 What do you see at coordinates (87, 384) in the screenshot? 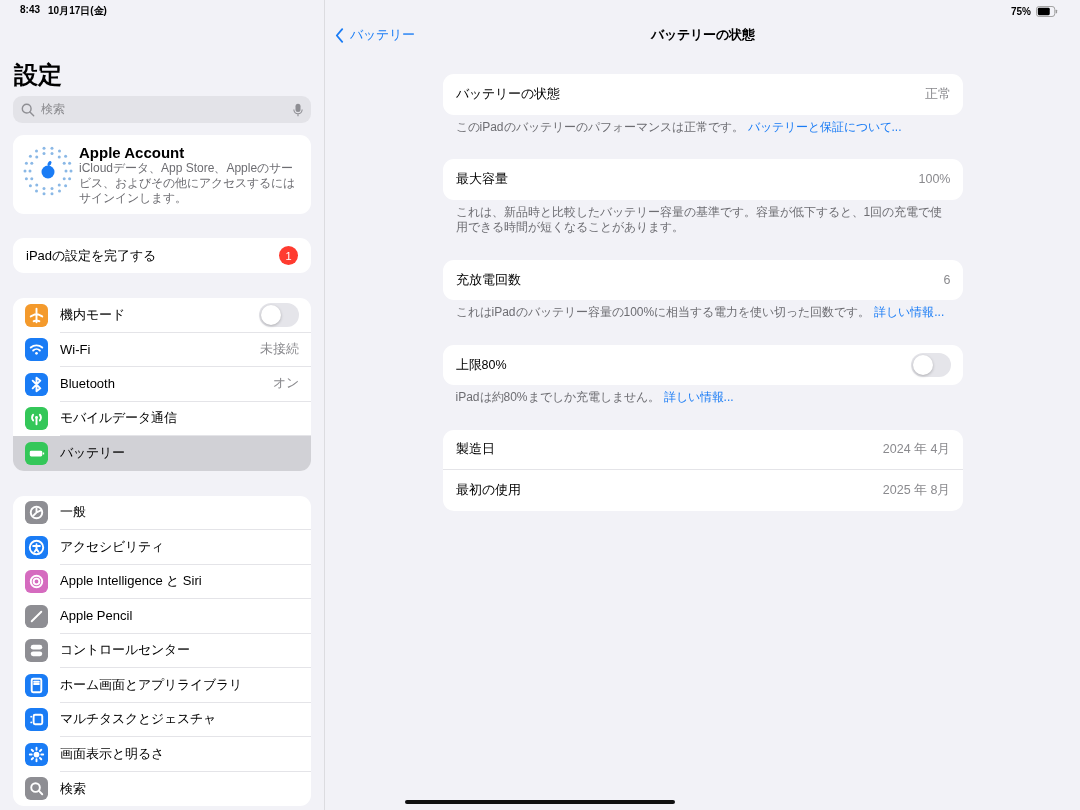
I see `sidebar-item-label: Bluetooth` at bounding box center [87, 384].